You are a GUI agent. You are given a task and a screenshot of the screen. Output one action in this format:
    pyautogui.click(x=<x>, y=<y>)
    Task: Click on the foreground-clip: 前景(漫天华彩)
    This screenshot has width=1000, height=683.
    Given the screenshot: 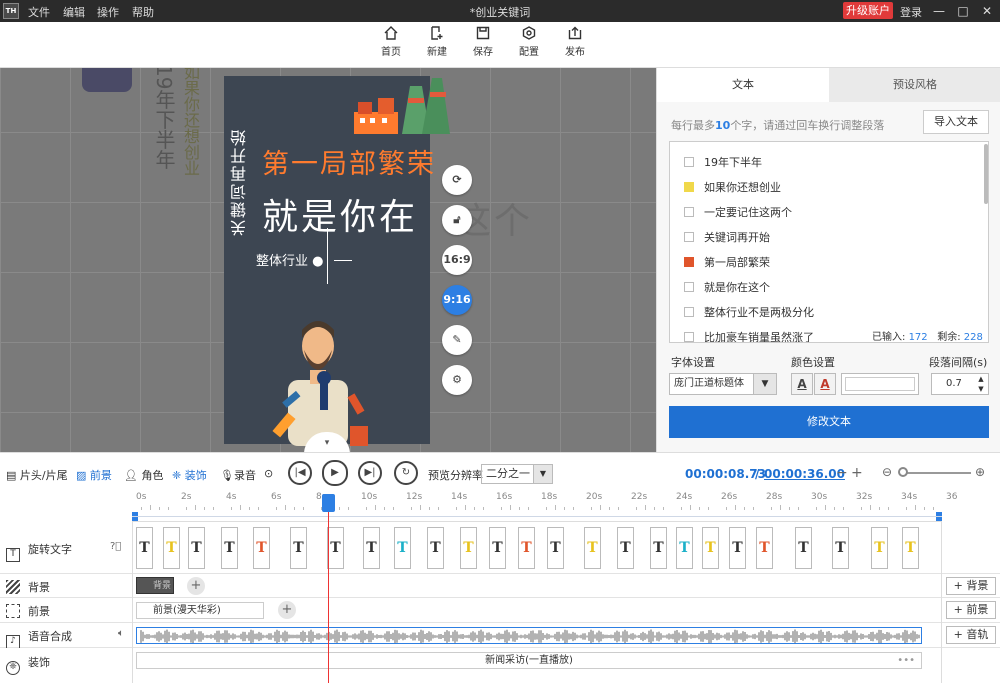 What is the action you would take?
    pyautogui.click(x=200, y=610)
    